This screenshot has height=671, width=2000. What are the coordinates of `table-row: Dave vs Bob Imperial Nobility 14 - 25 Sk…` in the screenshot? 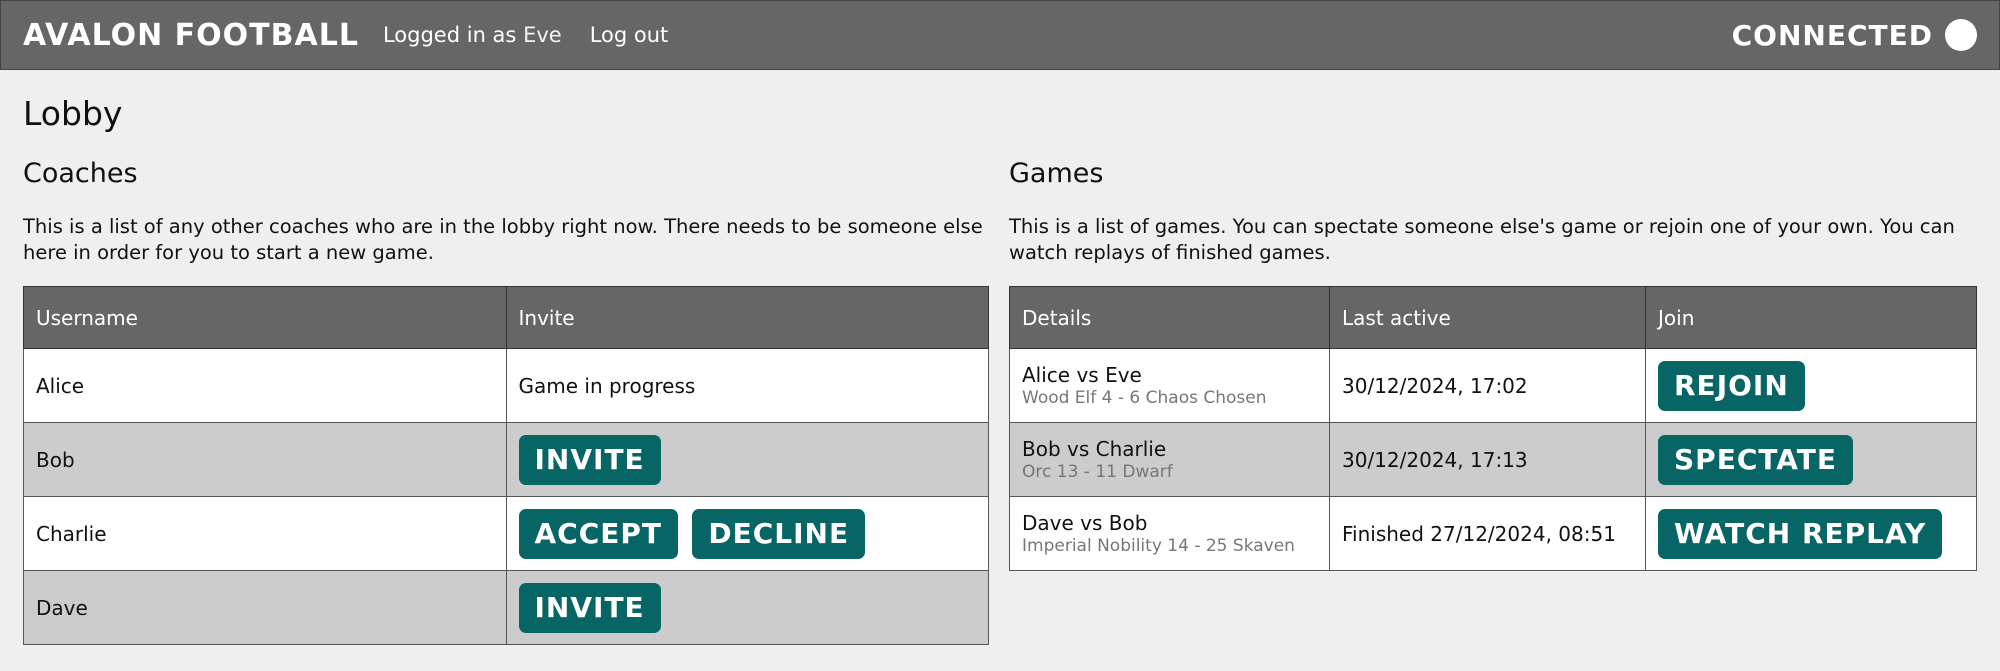 It's located at (1493, 533).